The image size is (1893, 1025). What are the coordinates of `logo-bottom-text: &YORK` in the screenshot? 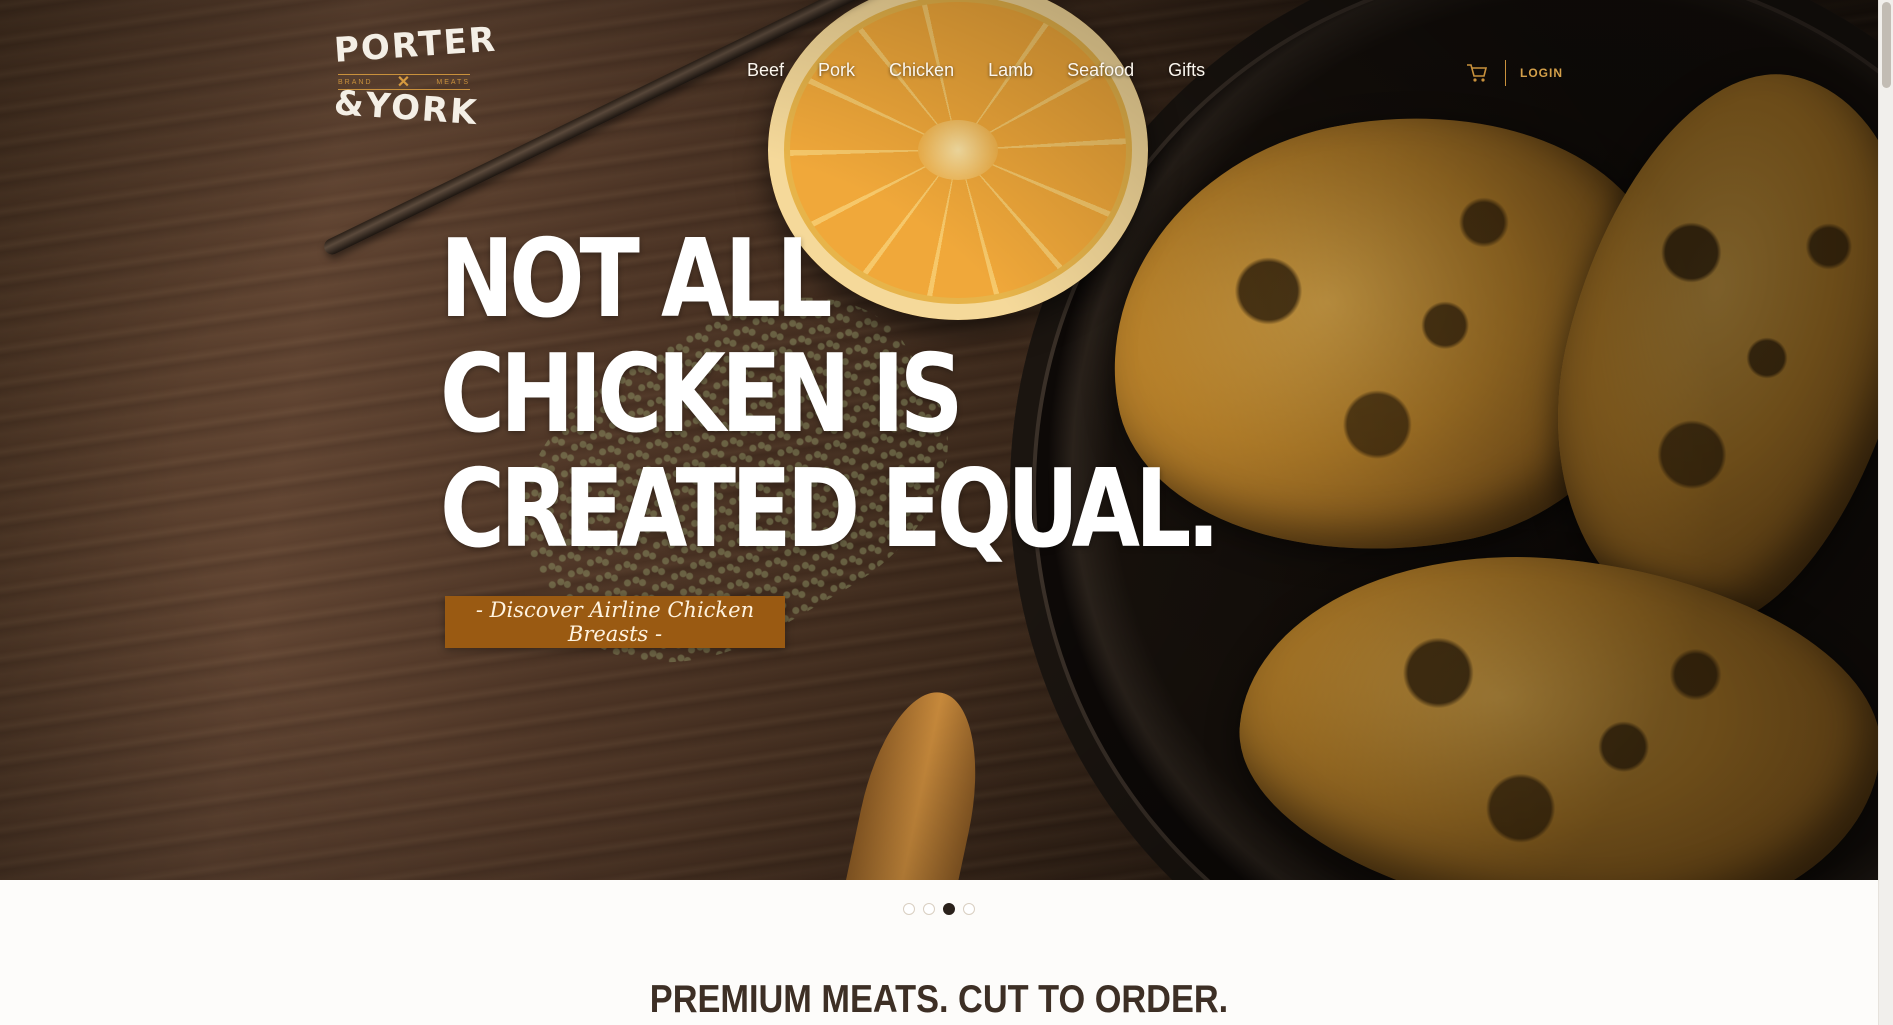 It's located at (406, 108).